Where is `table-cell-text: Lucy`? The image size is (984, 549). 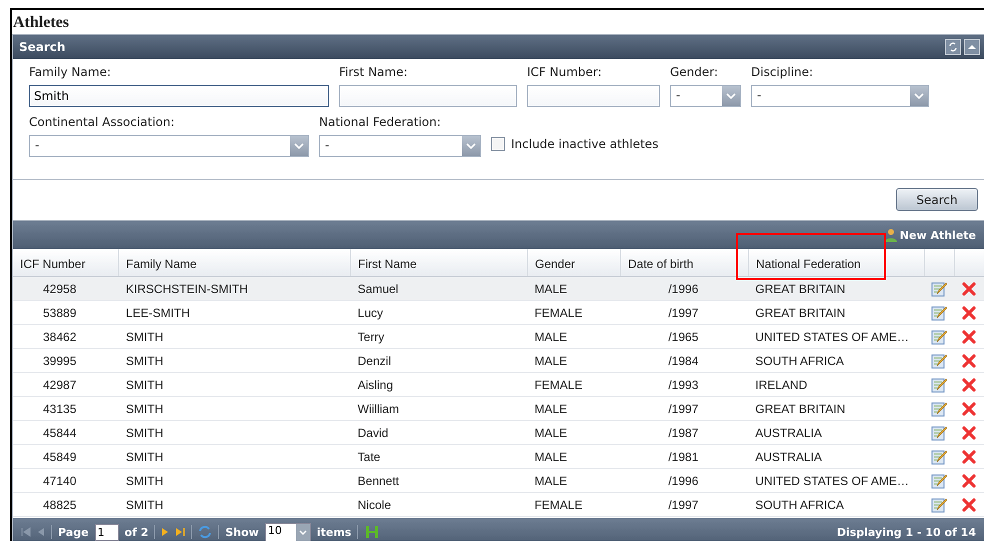
table-cell-text: Lucy is located at coordinates (370, 313).